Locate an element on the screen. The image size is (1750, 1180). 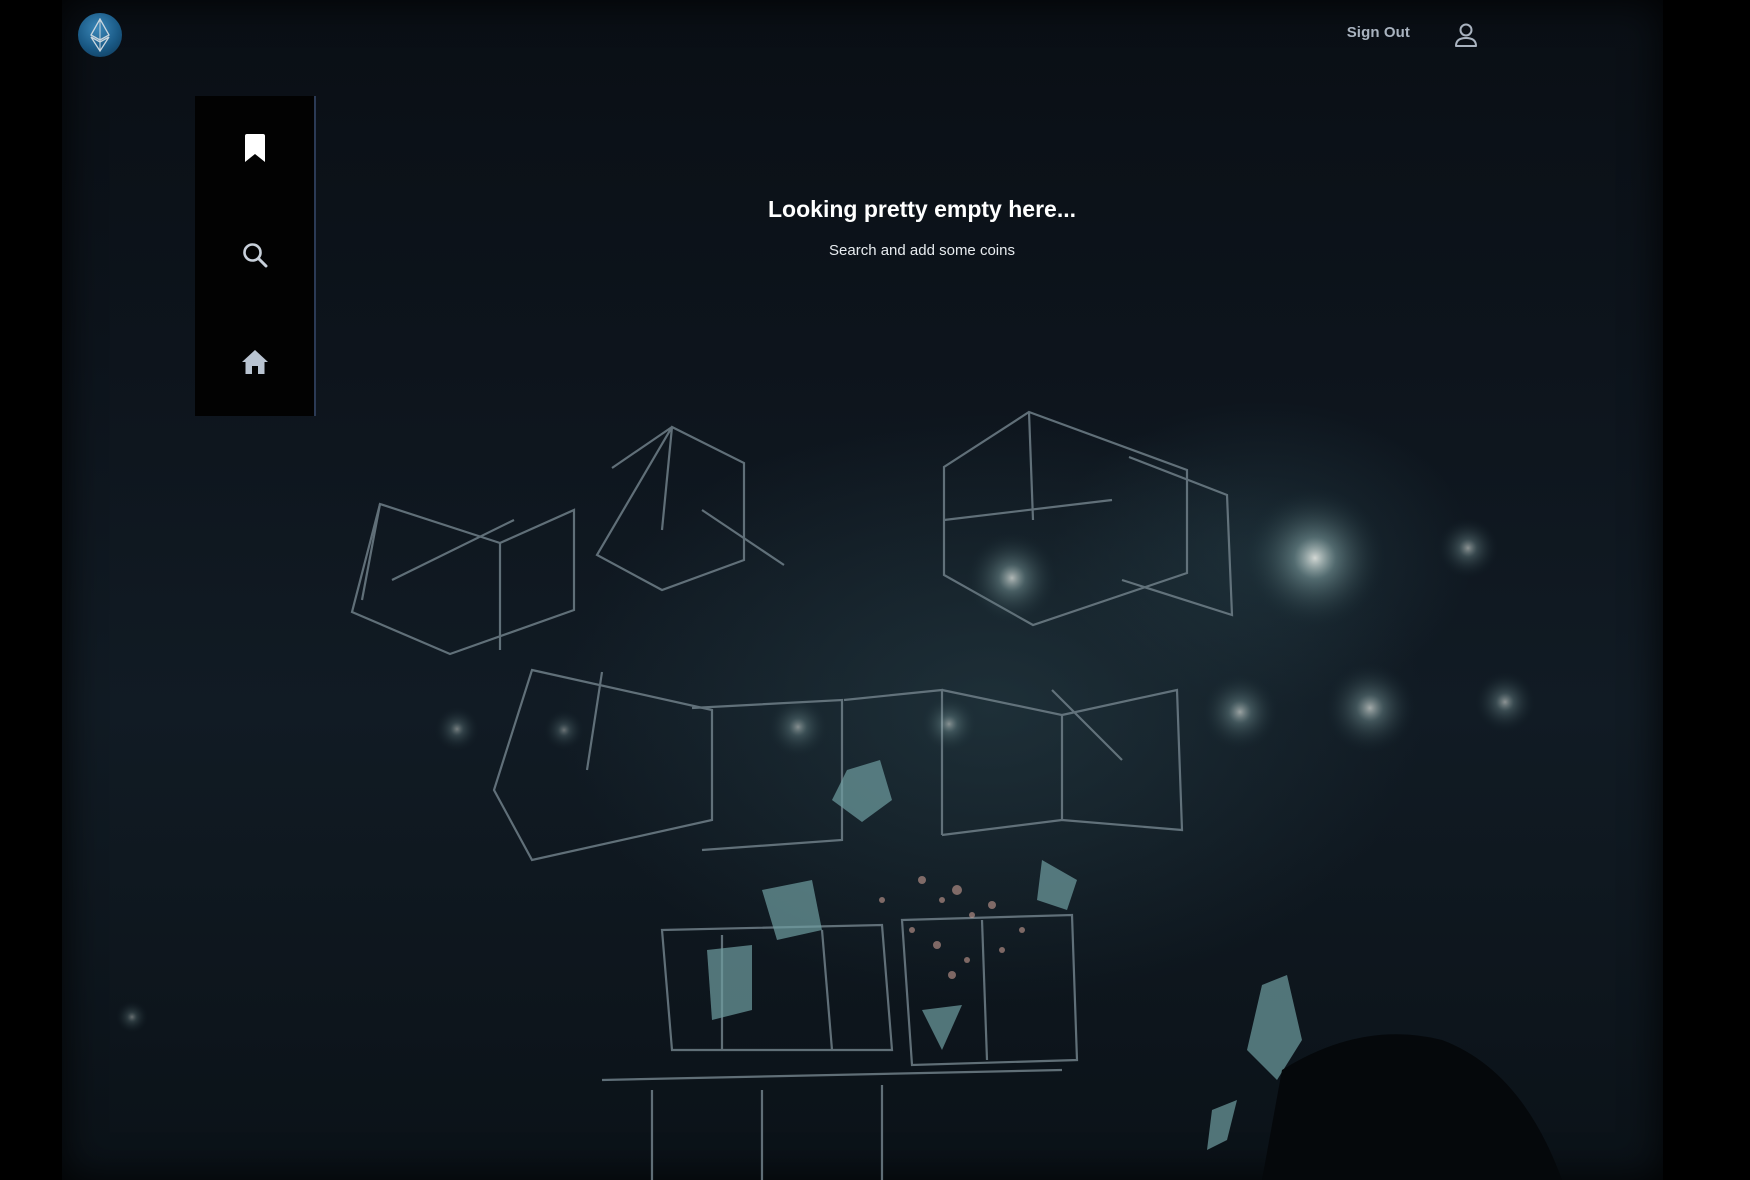
search-icon is located at coordinates (255, 257).